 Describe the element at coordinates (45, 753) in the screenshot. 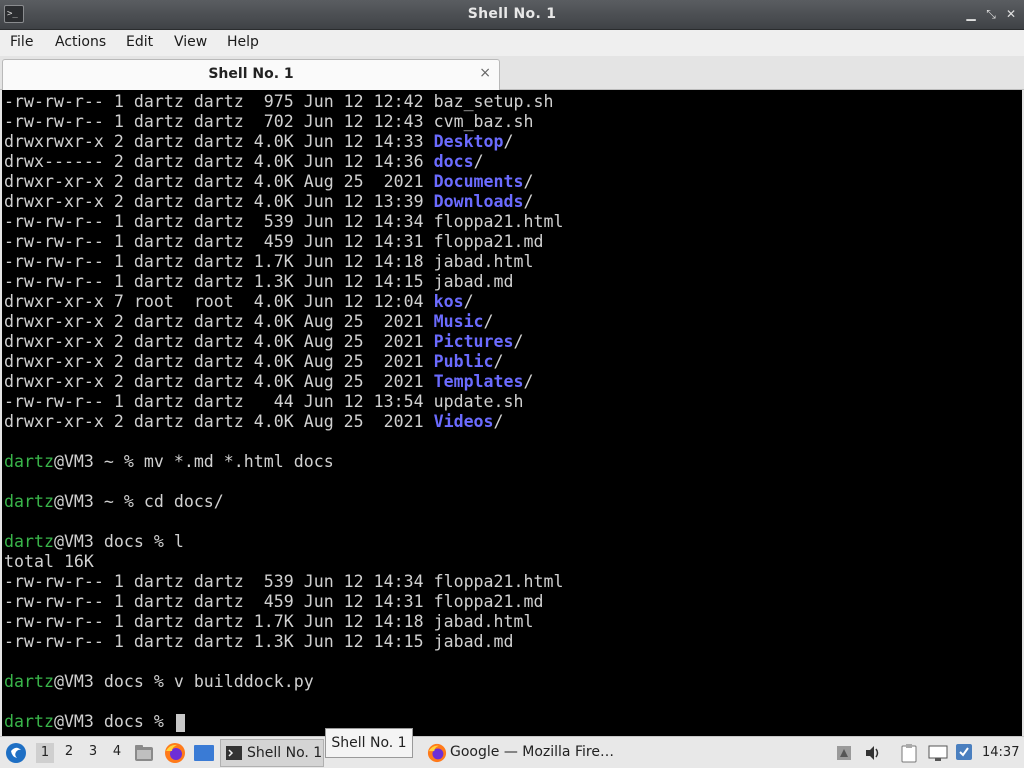

I see `workspace-1: 1` at that location.